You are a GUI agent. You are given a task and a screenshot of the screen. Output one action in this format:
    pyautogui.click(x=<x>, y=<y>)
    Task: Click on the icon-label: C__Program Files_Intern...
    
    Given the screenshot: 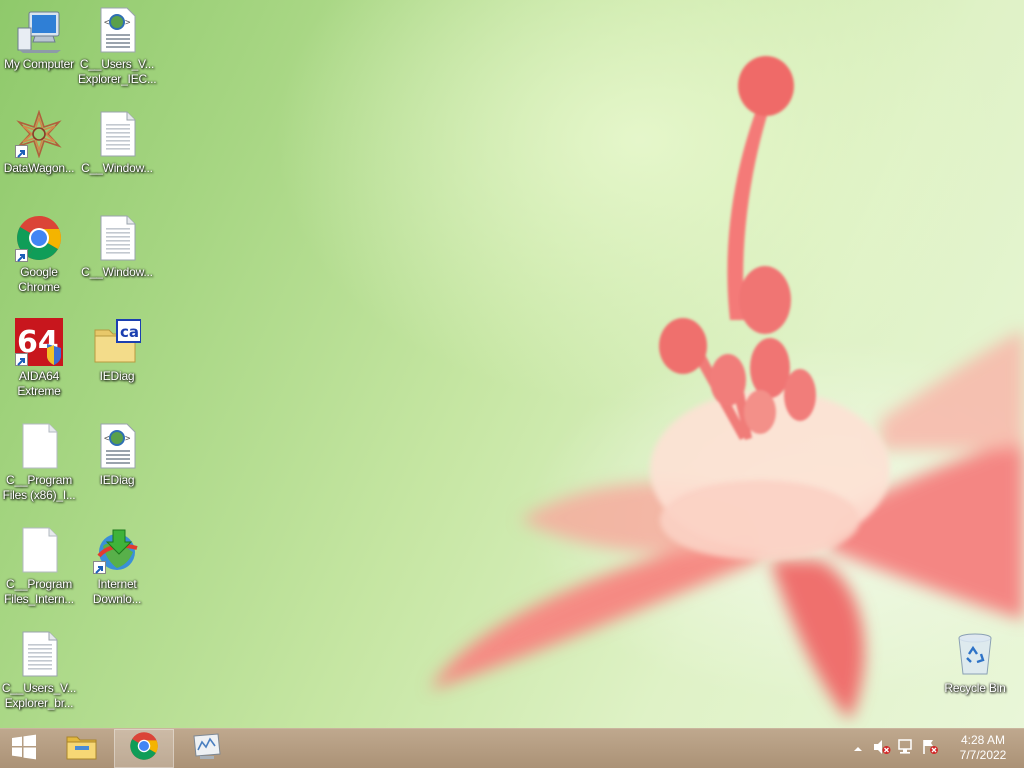 What is the action you would take?
    pyautogui.click(x=39, y=591)
    